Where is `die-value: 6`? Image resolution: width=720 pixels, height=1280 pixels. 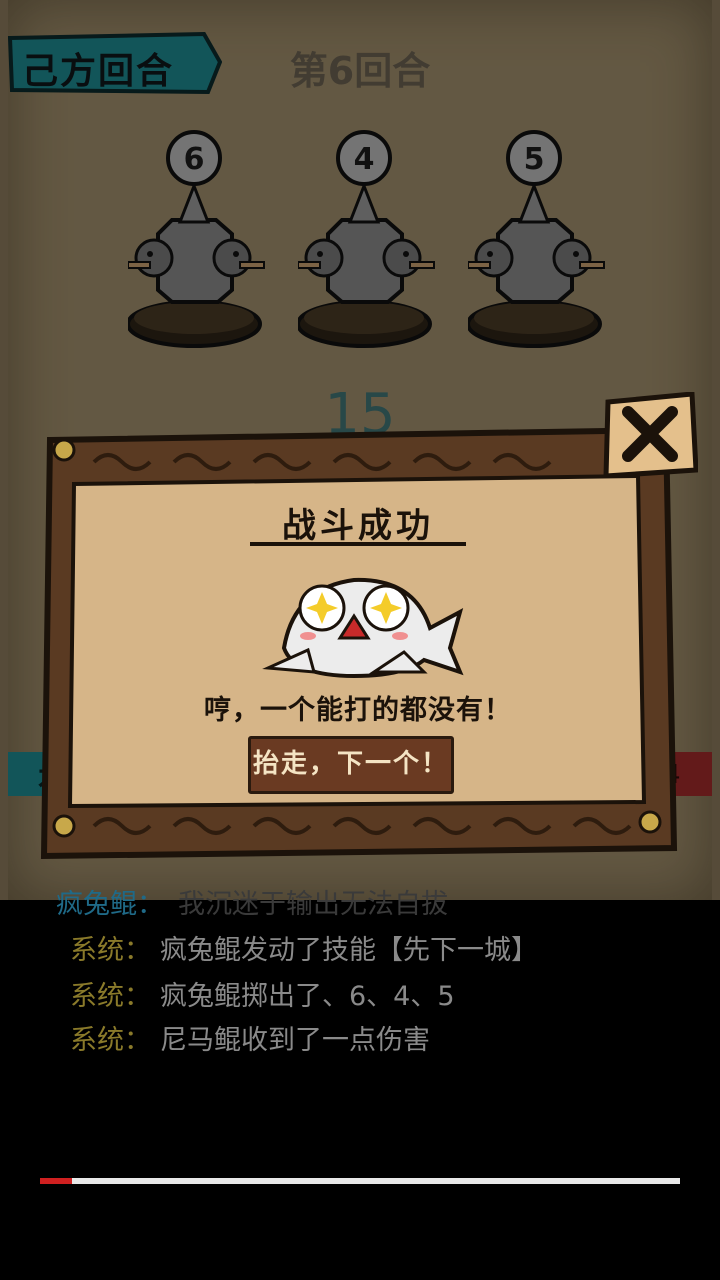
die-value: 6 is located at coordinates (194, 159).